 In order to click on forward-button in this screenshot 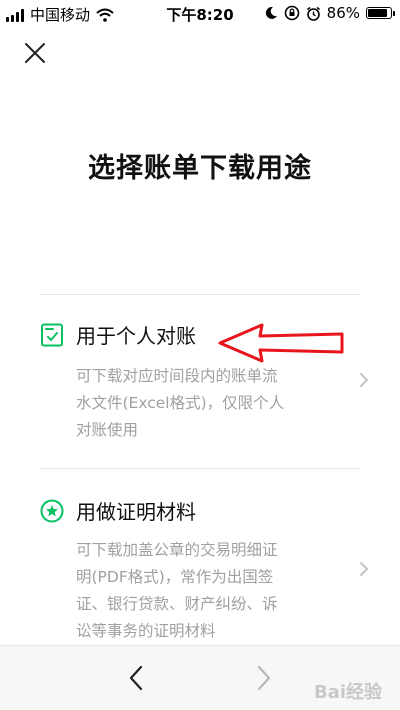, I will do `click(264, 678)`.